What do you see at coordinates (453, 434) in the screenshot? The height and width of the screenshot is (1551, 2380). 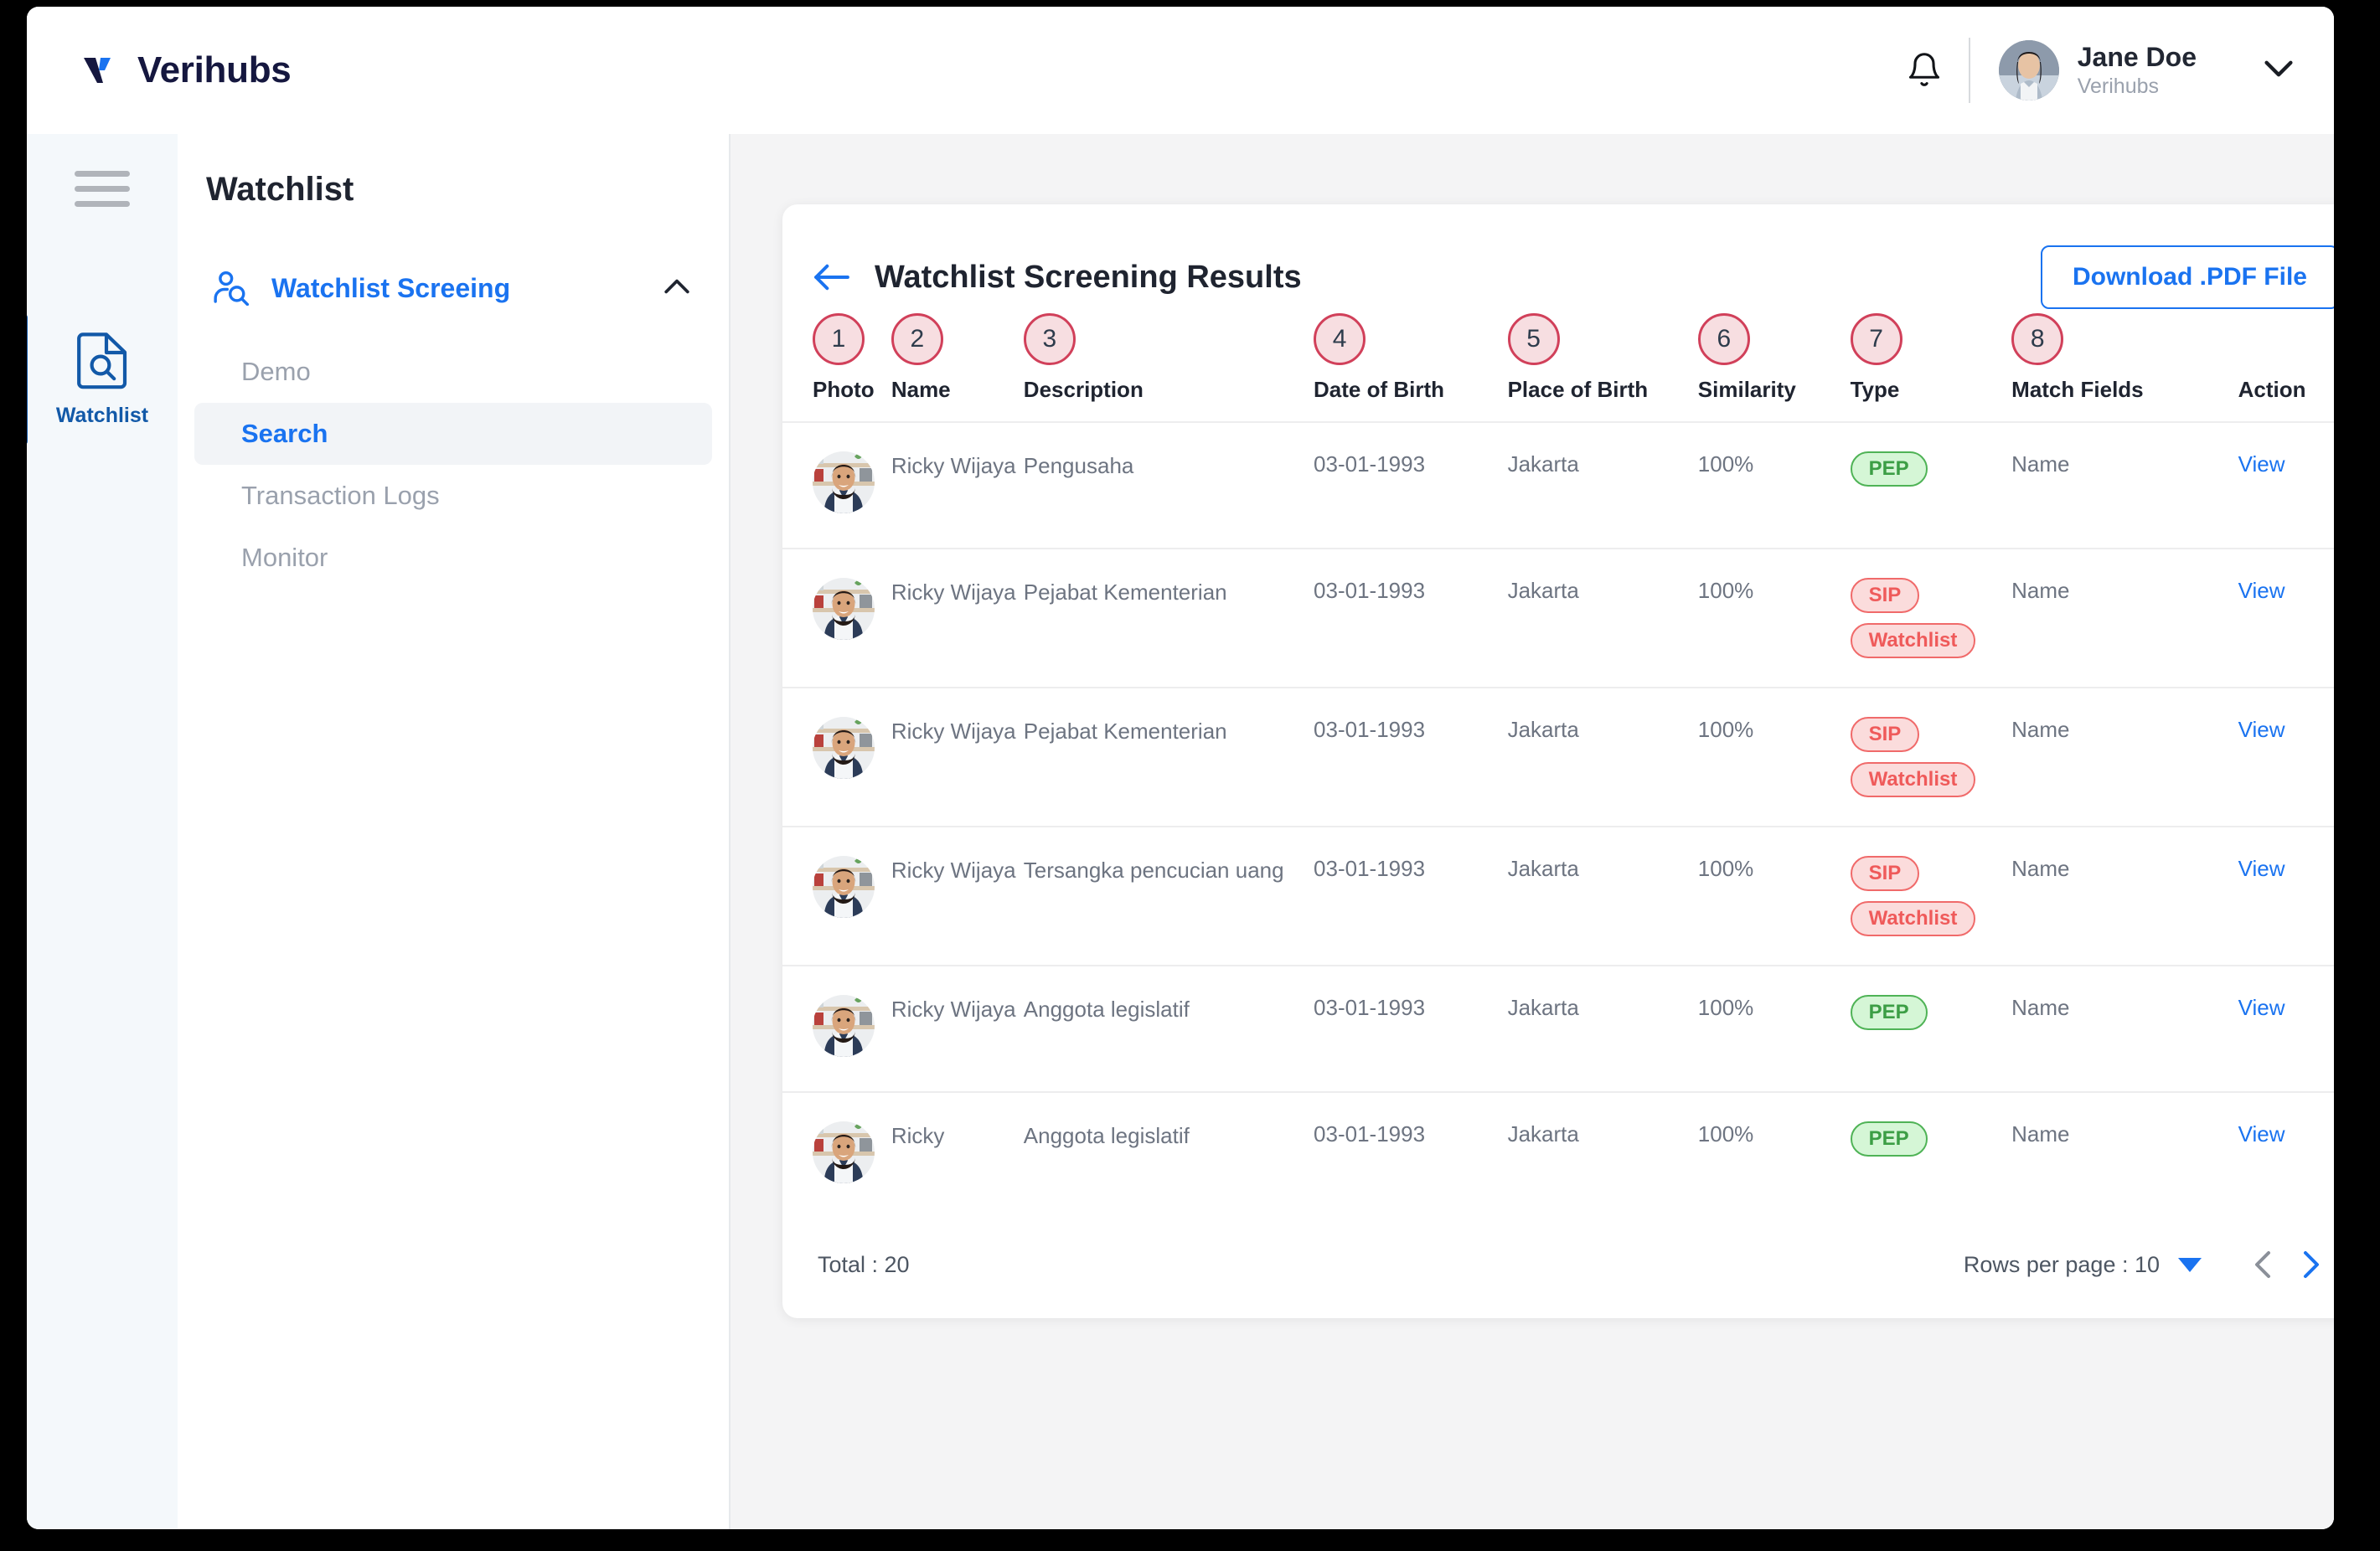 I see `nav-item-search: Search` at bounding box center [453, 434].